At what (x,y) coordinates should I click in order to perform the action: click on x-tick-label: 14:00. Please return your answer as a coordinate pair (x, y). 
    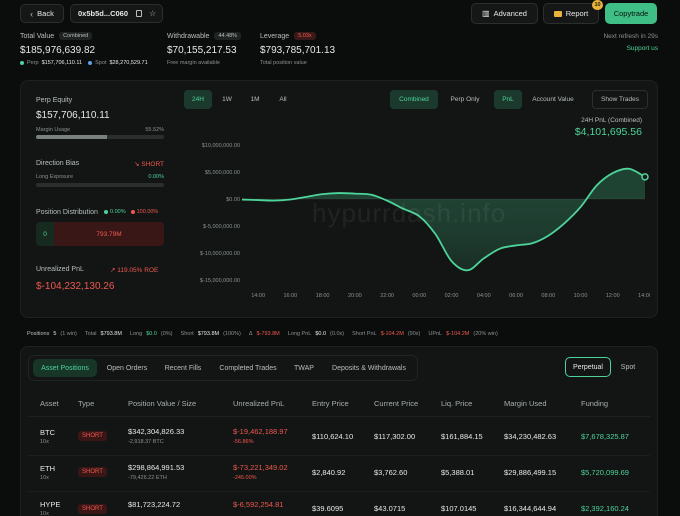
    Looking at the image, I should click on (644, 296).